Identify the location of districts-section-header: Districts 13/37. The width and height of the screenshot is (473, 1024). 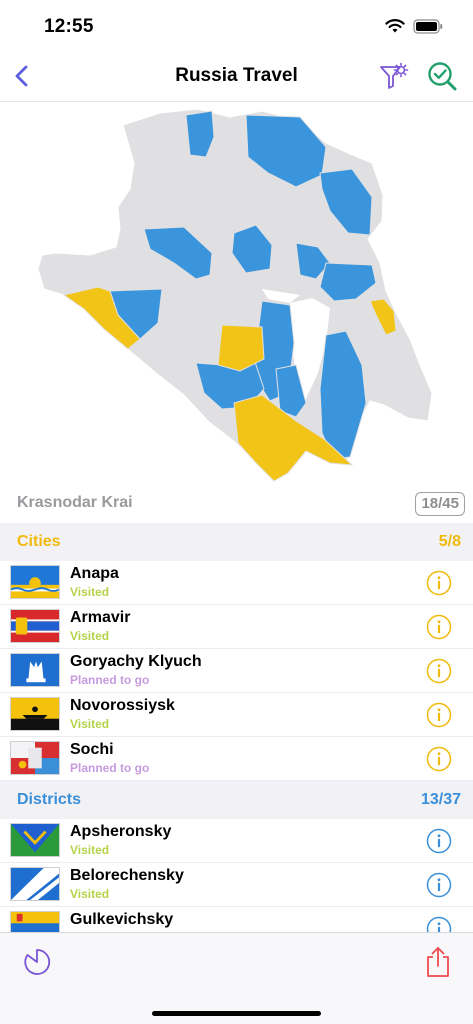
(236, 800).